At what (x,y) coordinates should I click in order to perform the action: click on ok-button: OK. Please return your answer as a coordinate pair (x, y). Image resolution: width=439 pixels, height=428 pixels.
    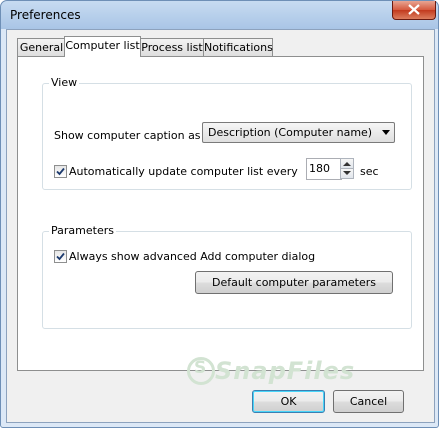
    Looking at the image, I should click on (288, 401).